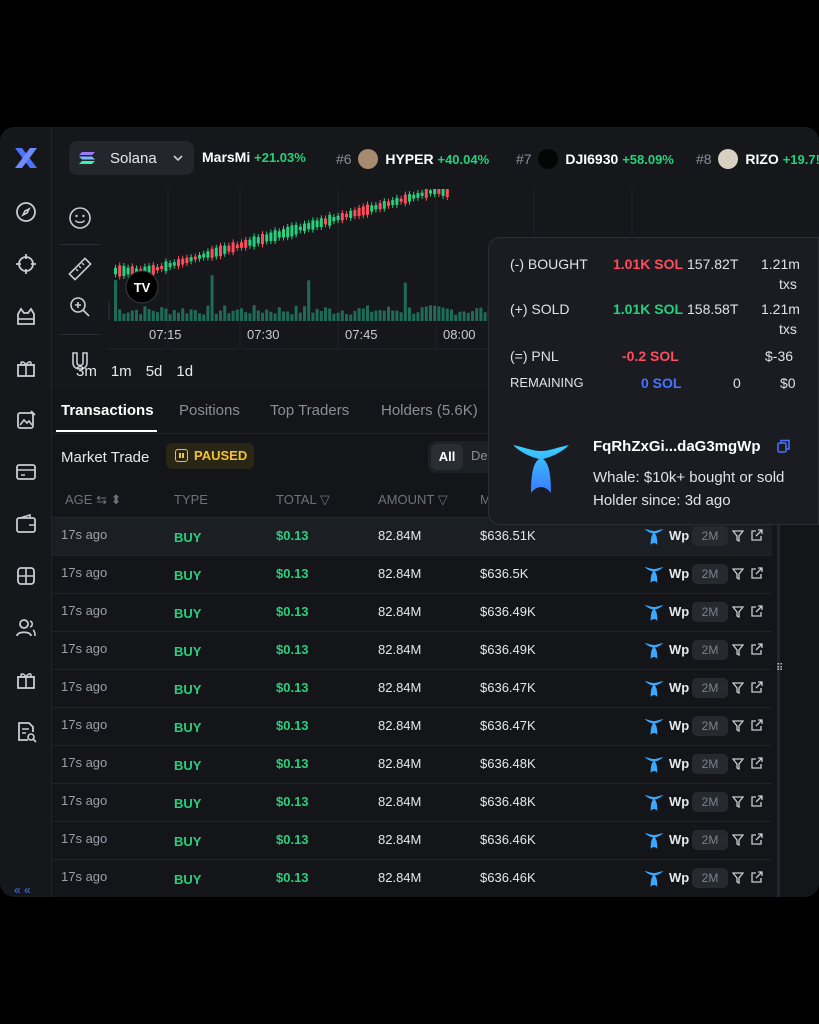 The image size is (819, 1024). I want to click on timeframe-1m: 1m, so click(121, 371).